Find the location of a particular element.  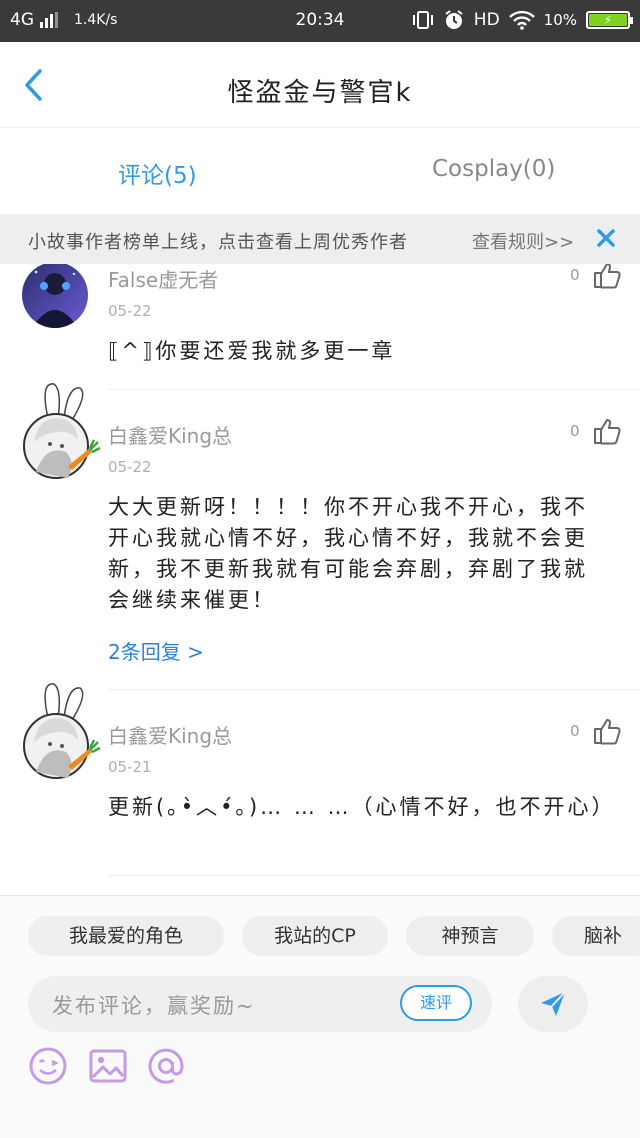

comment-date: 05-21 is located at coordinates (130, 767).